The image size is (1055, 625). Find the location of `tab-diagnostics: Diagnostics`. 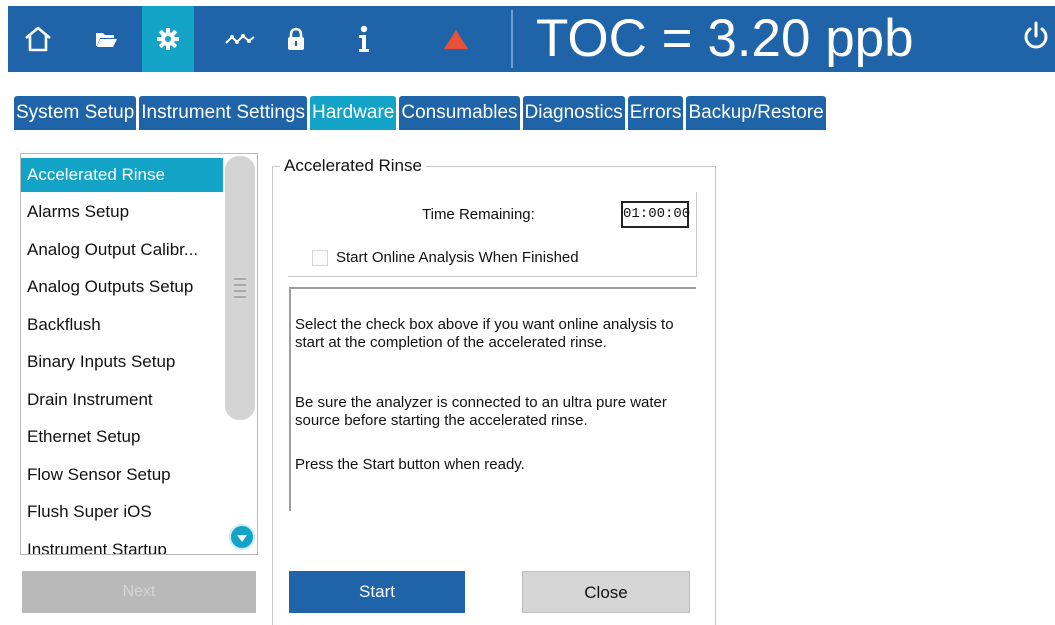

tab-diagnostics: Diagnostics is located at coordinates (573, 113).